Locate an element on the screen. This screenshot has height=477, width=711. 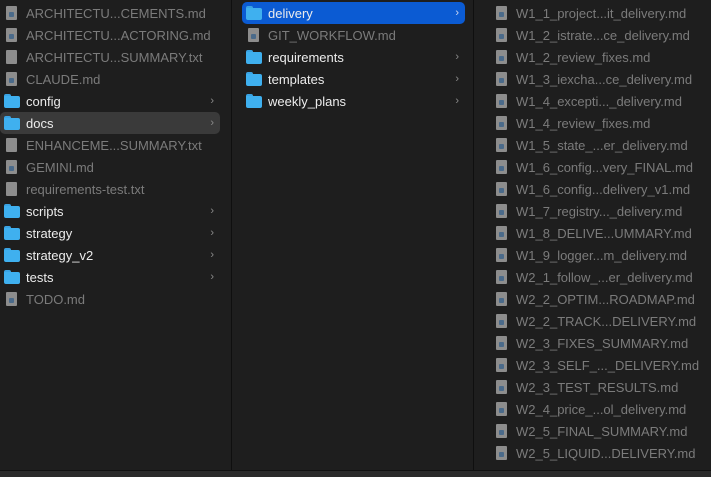
file-item: W1_4_review_fixes.md is located at coordinates (597, 123).